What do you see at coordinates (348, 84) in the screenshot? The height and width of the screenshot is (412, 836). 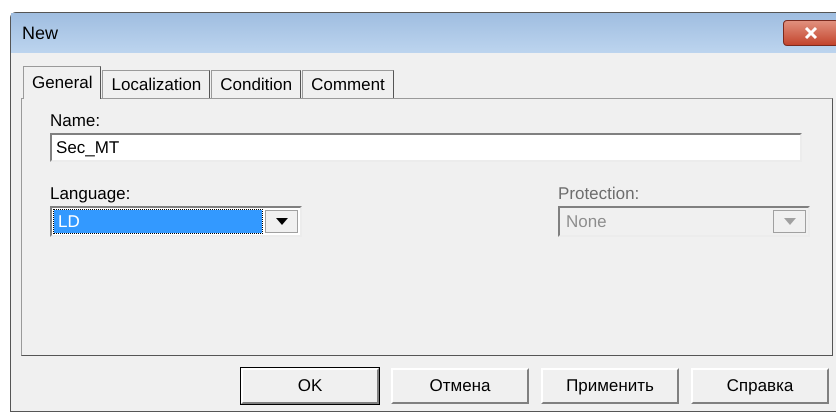 I see `tab: Comment` at bounding box center [348, 84].